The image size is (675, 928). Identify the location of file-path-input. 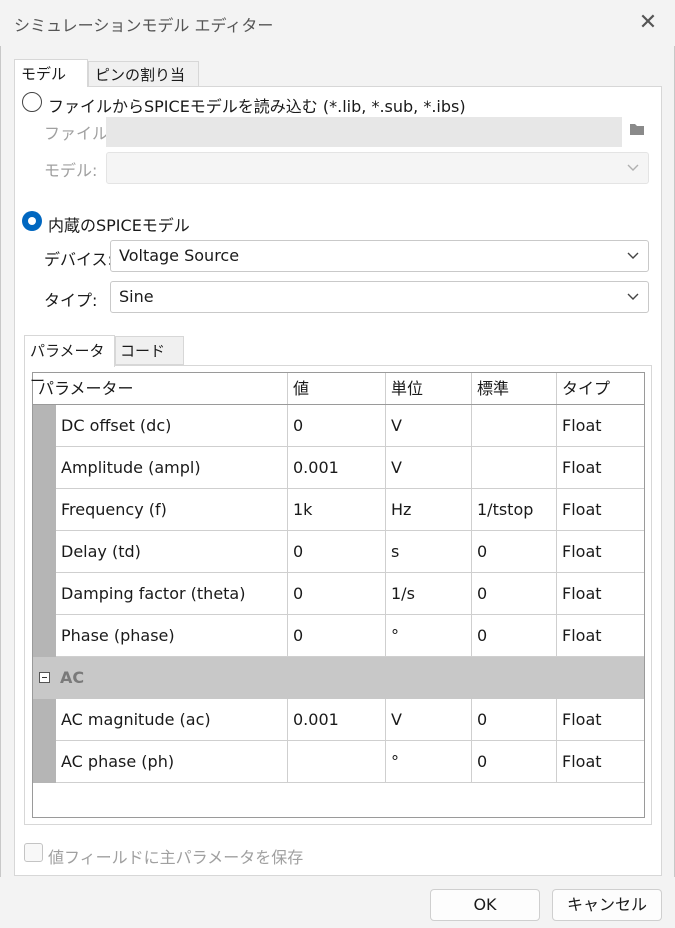
(364, 132).